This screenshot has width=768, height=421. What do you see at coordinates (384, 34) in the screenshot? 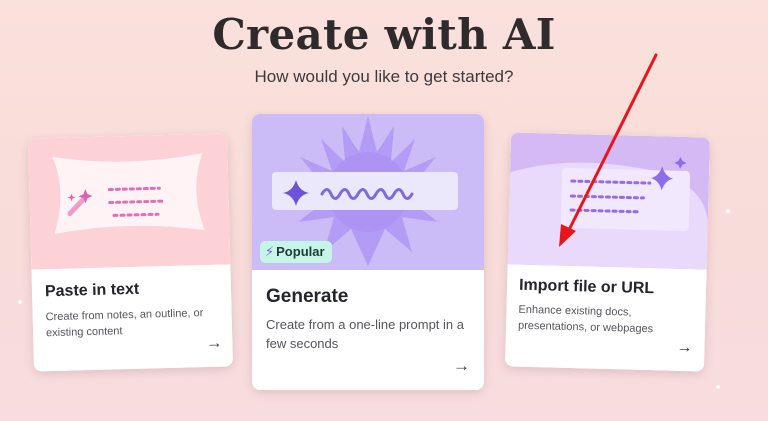
I see `page-title: Create with AI` at bounding box center [384, 34].